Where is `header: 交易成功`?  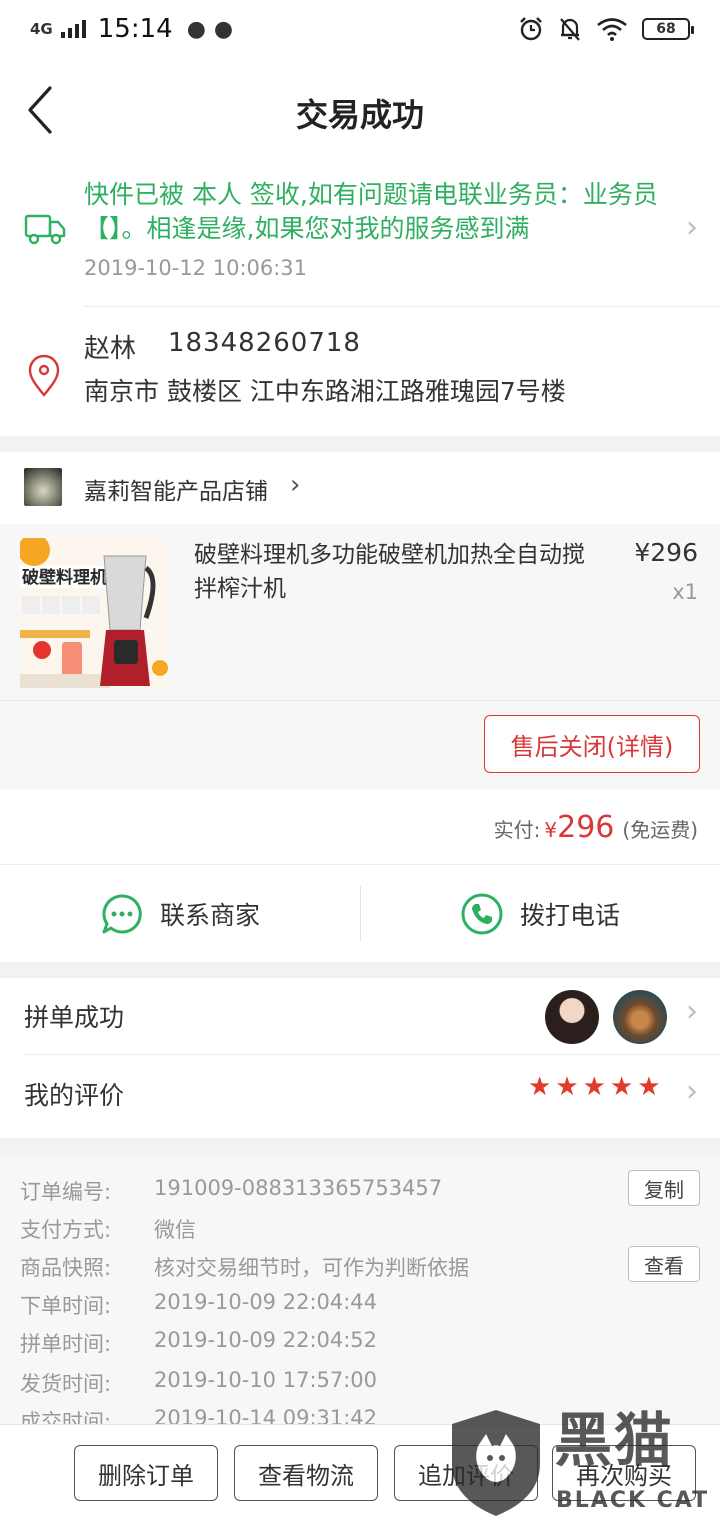
header: 交易成功 is located at coordinates (360, 111).